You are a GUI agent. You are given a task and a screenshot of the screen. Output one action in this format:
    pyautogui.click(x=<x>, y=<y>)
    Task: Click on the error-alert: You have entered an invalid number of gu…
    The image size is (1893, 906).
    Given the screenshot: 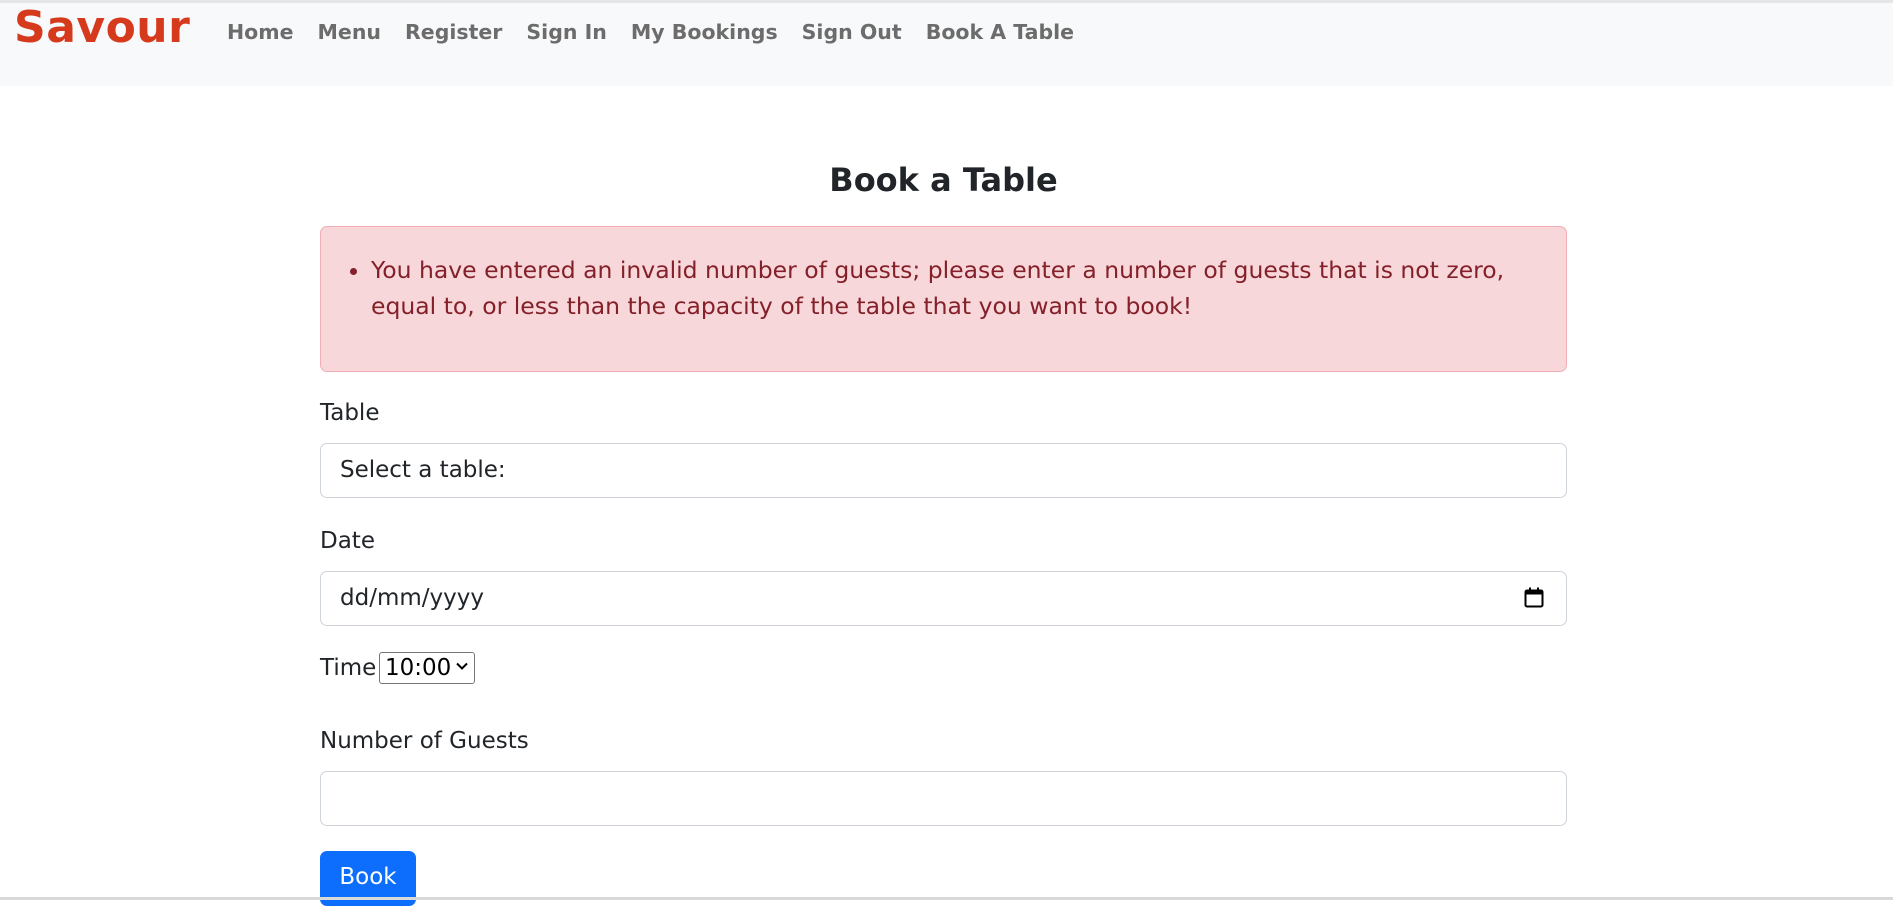 What is the action you would take?
    pyautogui.click(x=943, y=299)
    